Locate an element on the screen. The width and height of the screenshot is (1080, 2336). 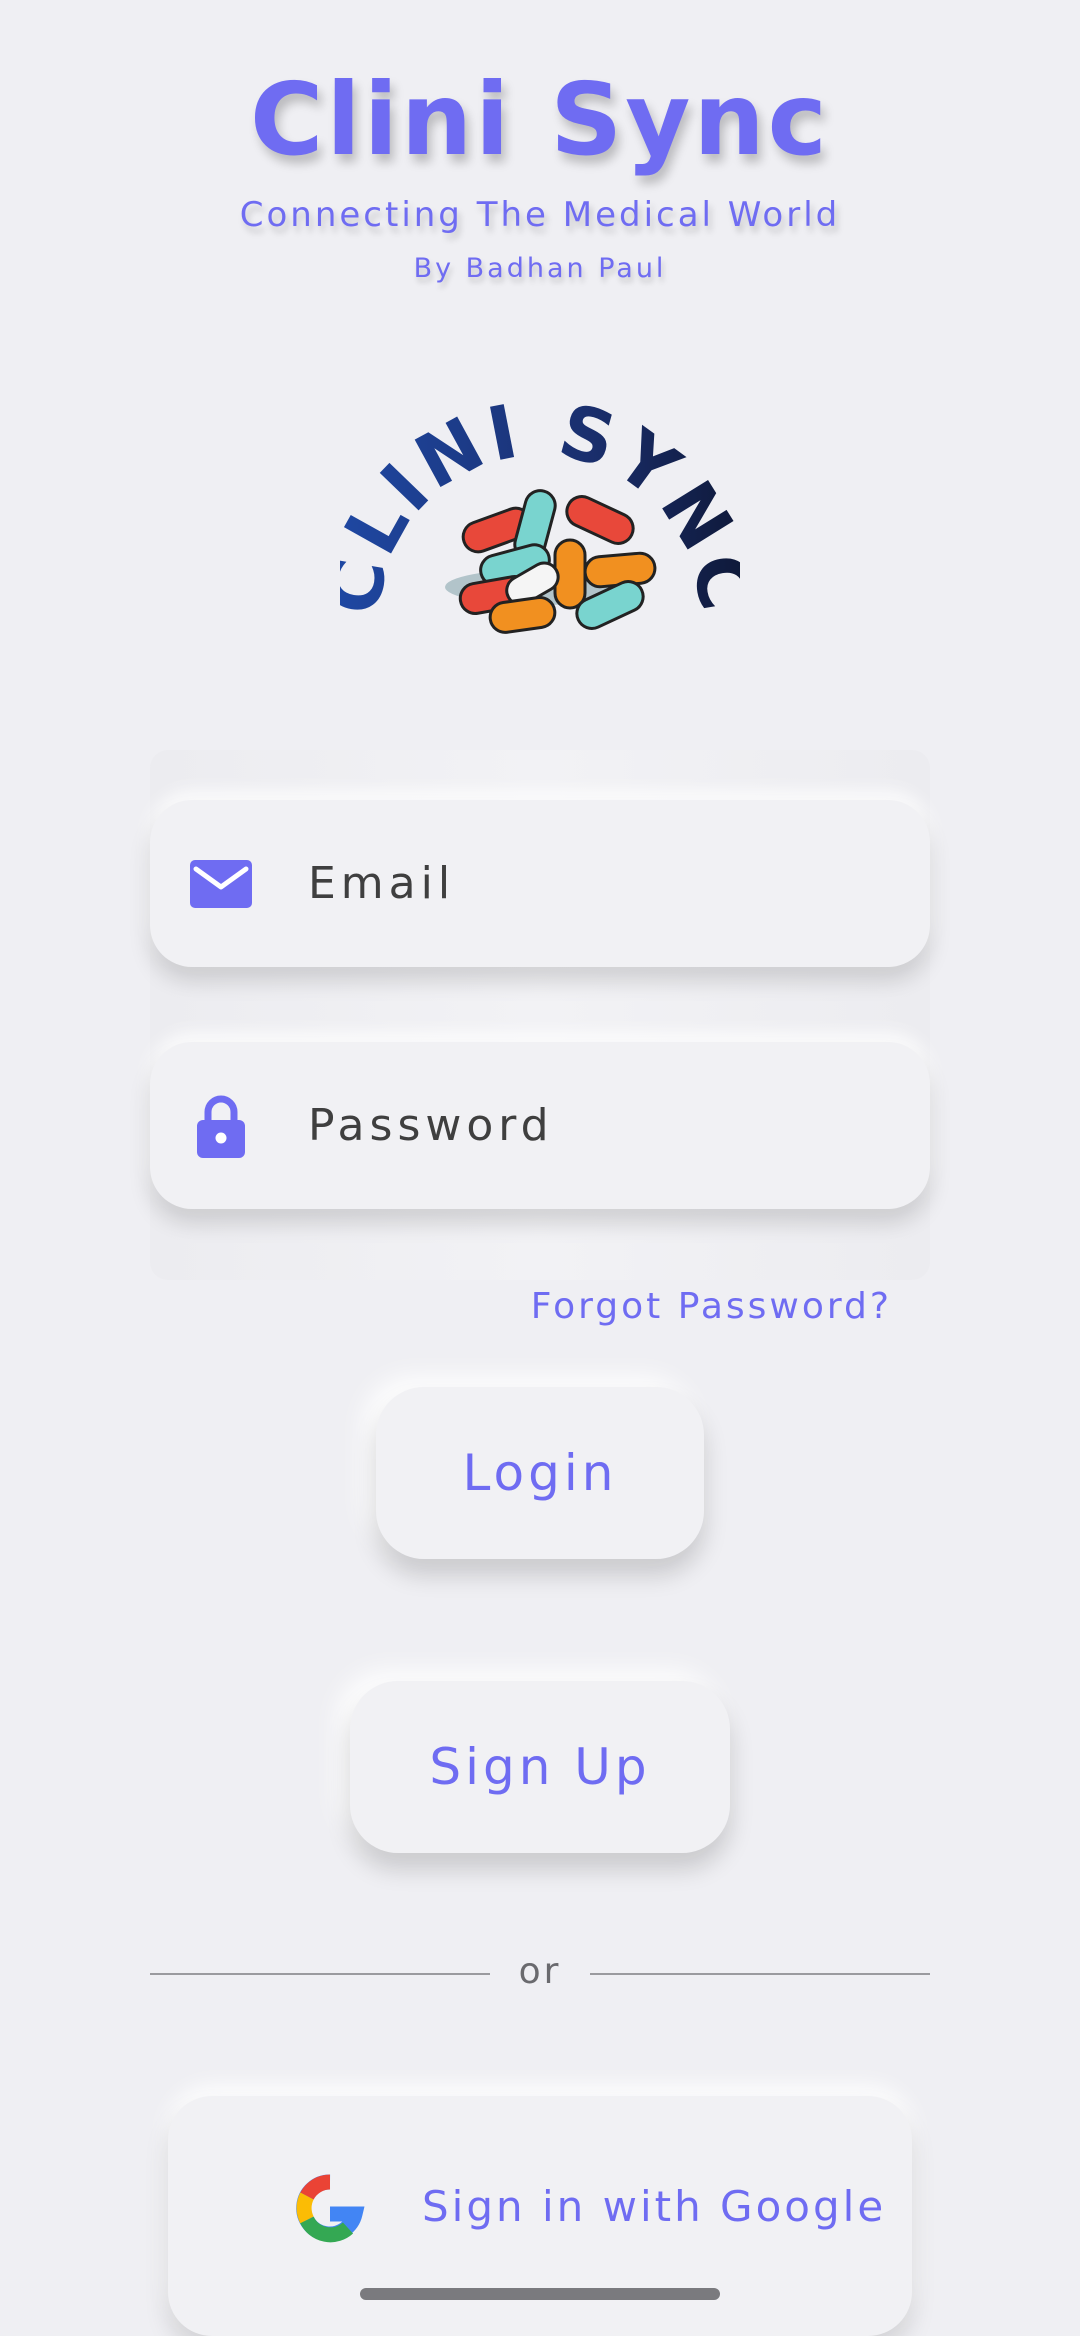
email-input is located at coordinates (604, 883).